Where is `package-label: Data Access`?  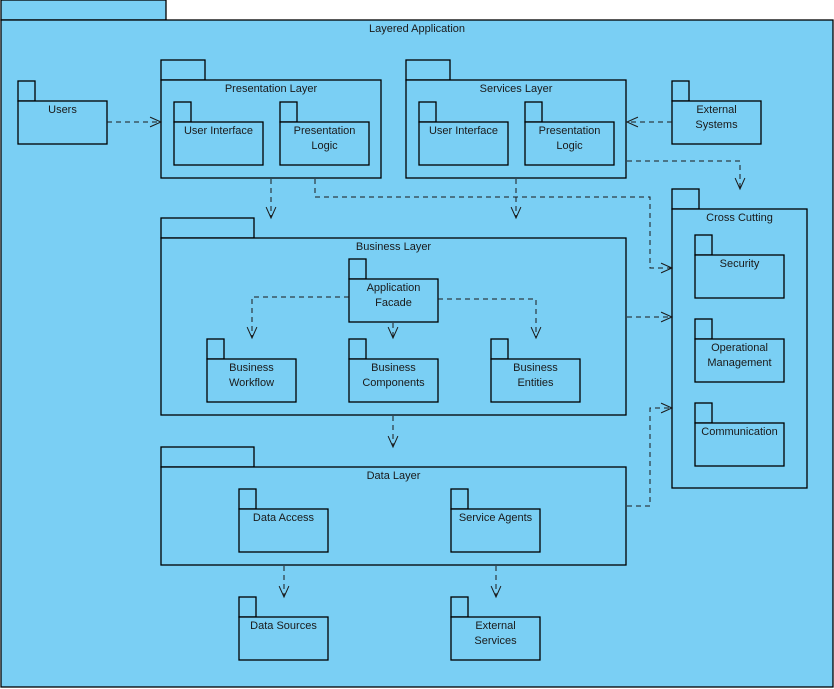 package-label: Data Access is located at coordinates (284, 518).